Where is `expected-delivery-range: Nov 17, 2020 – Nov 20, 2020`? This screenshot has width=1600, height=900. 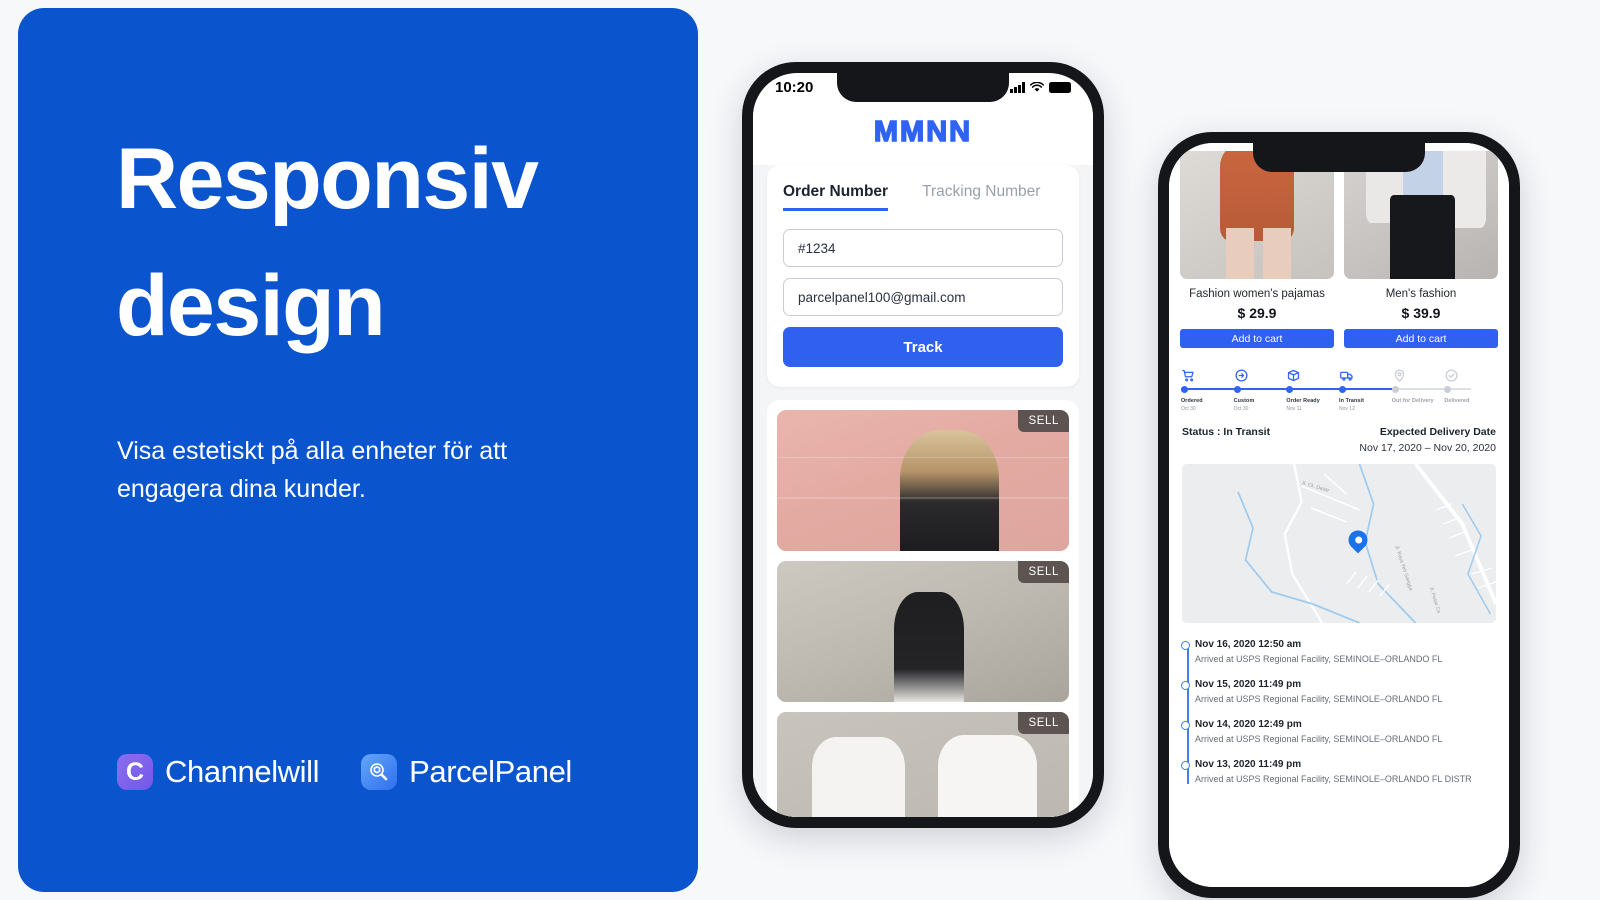 expected-delivery-range: Nov 17, 2020 – Nov 20, 2020 is located at coordinates (1427, 447).